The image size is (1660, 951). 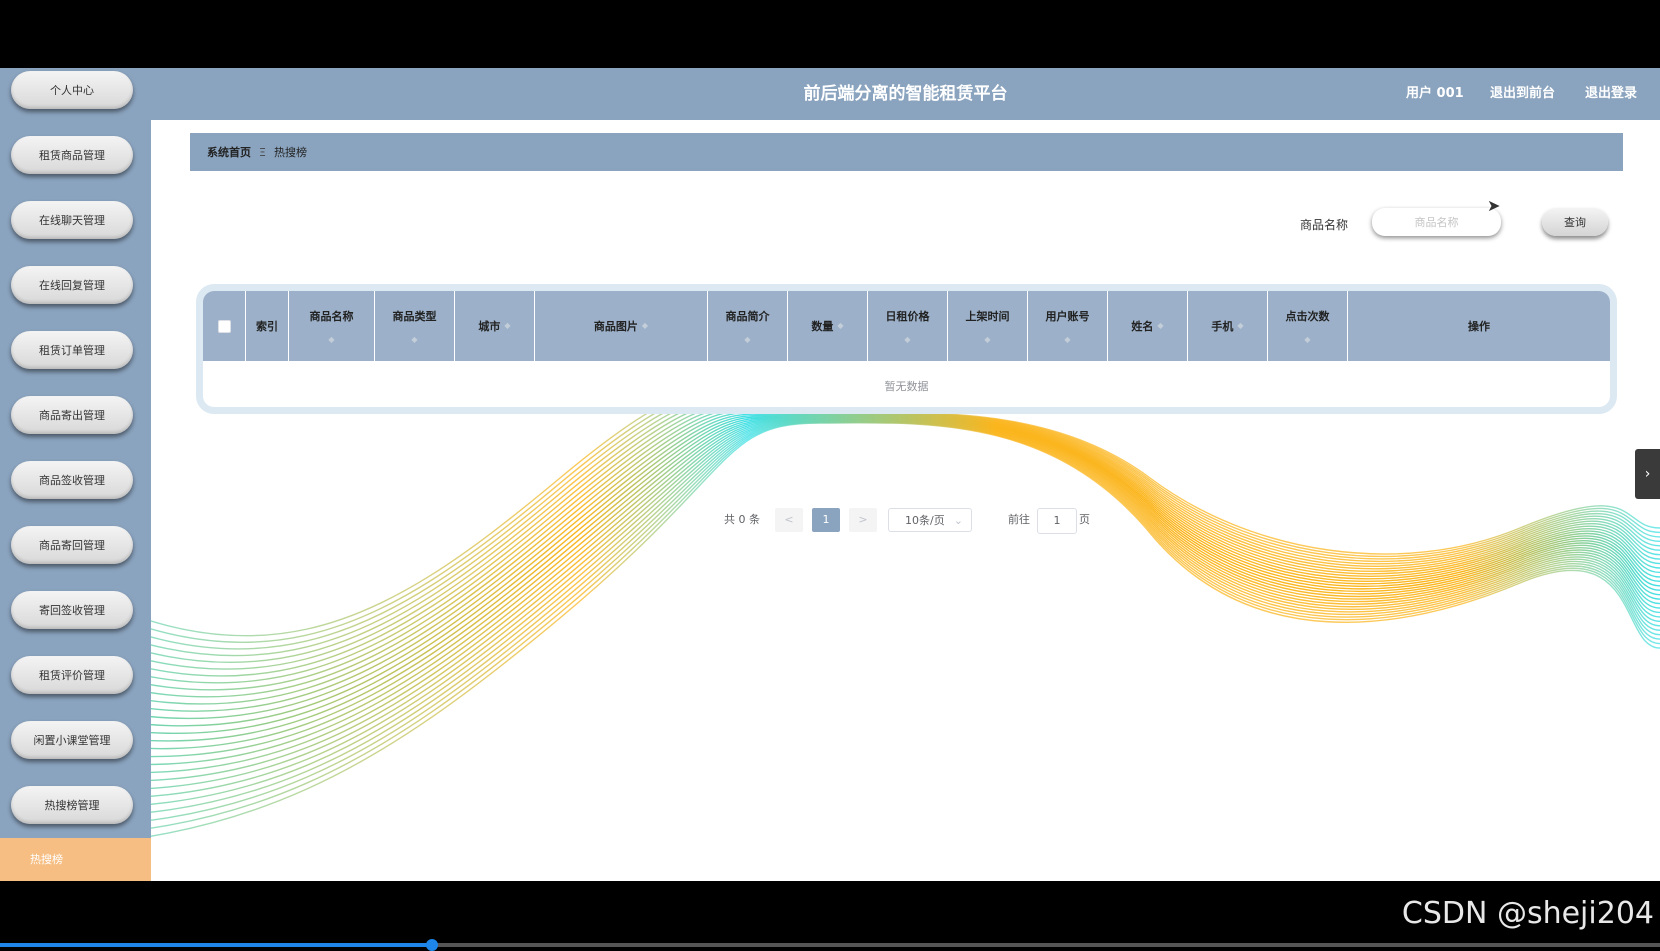 I want to click on sidebar-item-hot-search: 热搜榜管理, so click(x=72, y=805).